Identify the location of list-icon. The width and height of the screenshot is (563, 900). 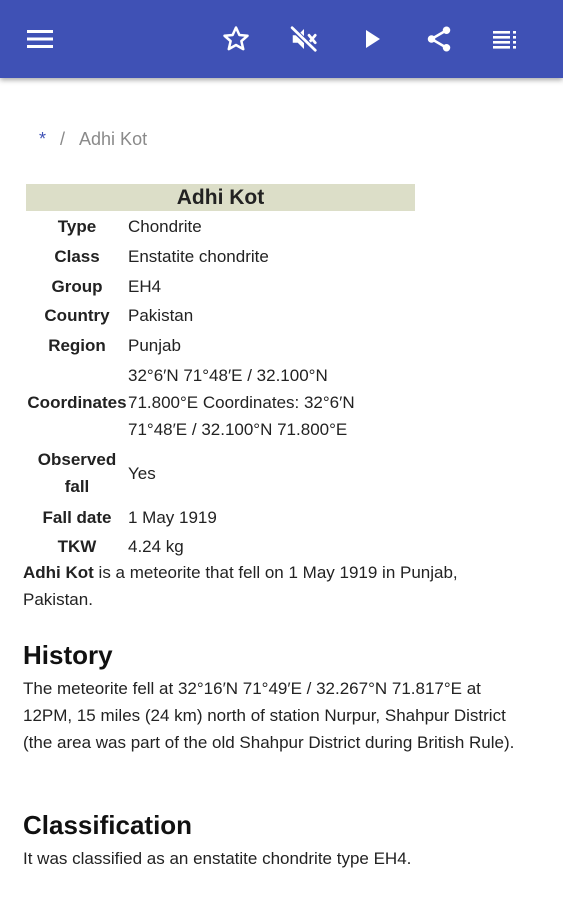
(506, 39).